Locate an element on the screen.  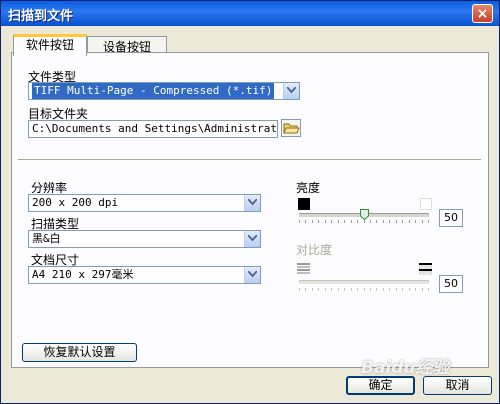
brightness-ticks is located at coordinates (364, 222).